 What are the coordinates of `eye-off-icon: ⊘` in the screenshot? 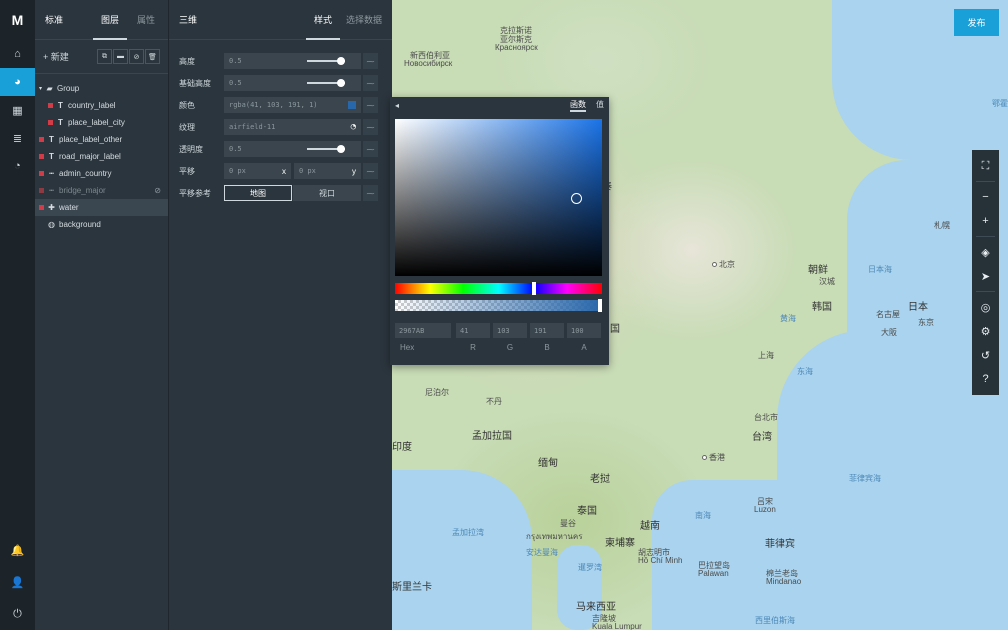 It's located at (157, 190).